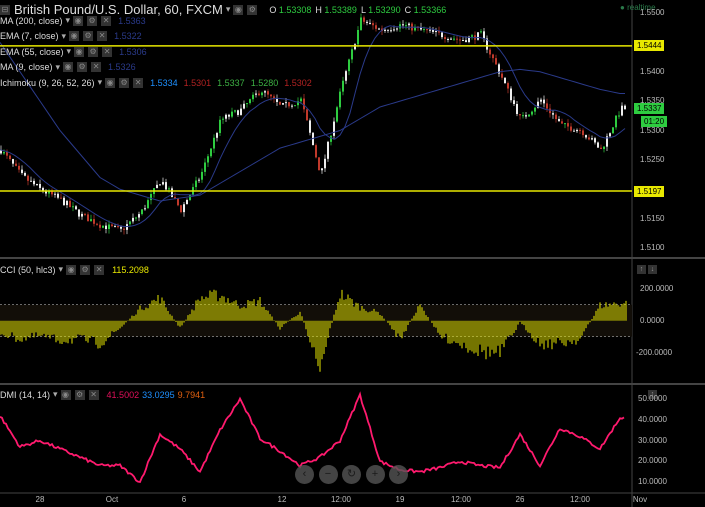  What do you see at coordinates (652, 269) in the screenshot?
I see `move-down-icon: ↓` at bounding box center [652, 269].